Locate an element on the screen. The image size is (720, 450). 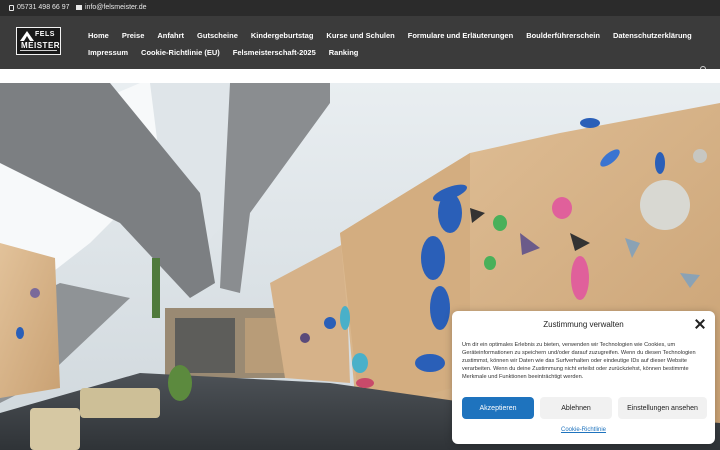
nav-felsmeisterschaft: Felsmeisterschaft-2025 is located at coordinates (274, 52).